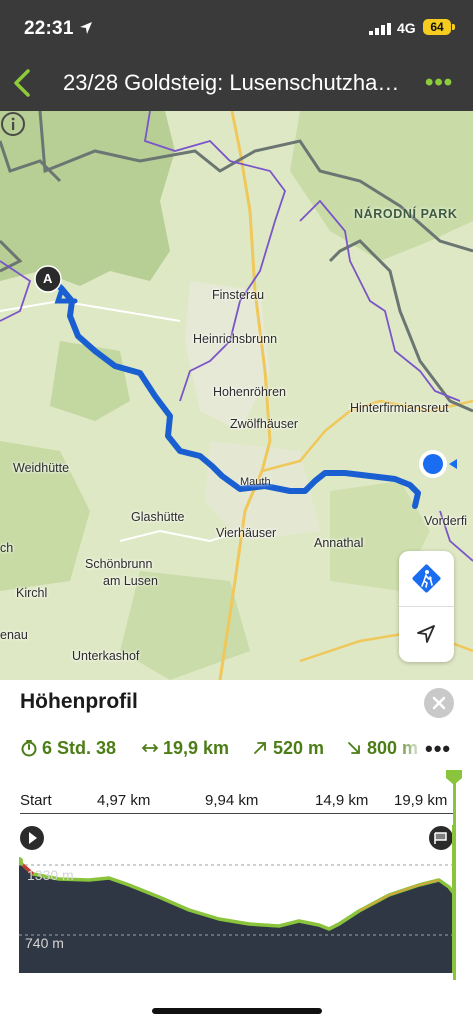 Image resolution: width=473 pixels, height=1024 pixels. Describe the element at coordinates (406, 214) in the screenshot. I see `park-label: NÁRODNÍ PARK` at that location.